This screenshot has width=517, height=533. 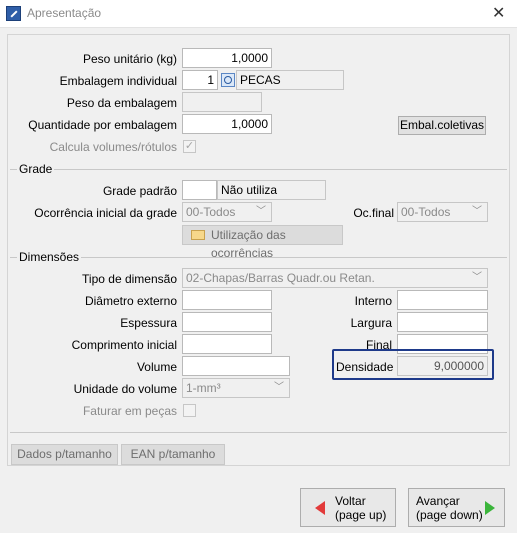 What do you see at coordinates (426, 212) in the screenshot?
I see `oc-final-value: 00-Todos` at bounding box center [426, 212].